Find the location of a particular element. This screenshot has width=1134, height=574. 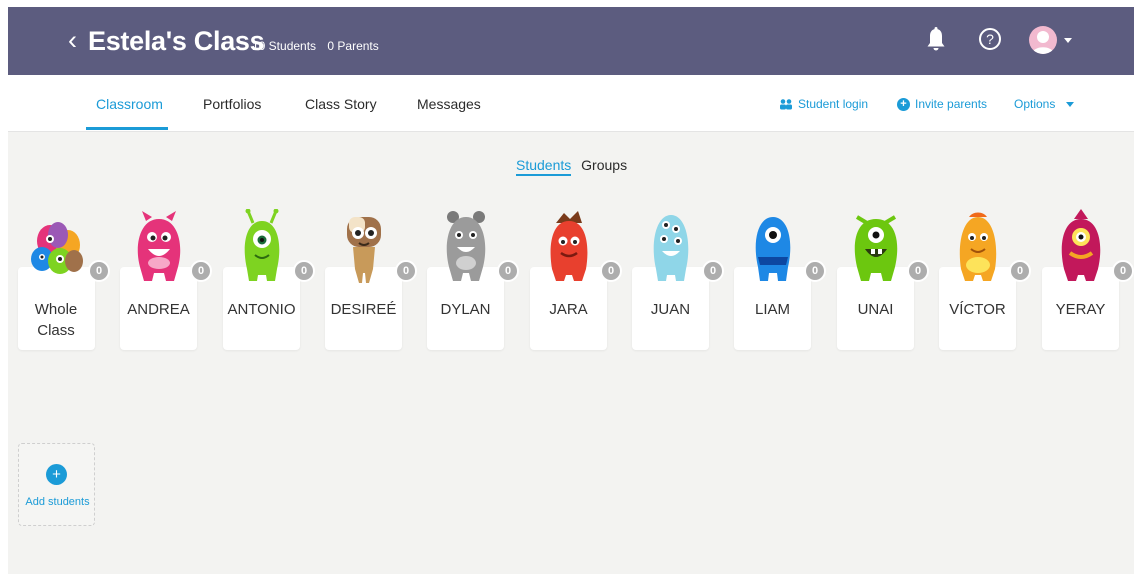

student-card-desiree: 0 DESIREÉ is located at coordinates (371, 278).